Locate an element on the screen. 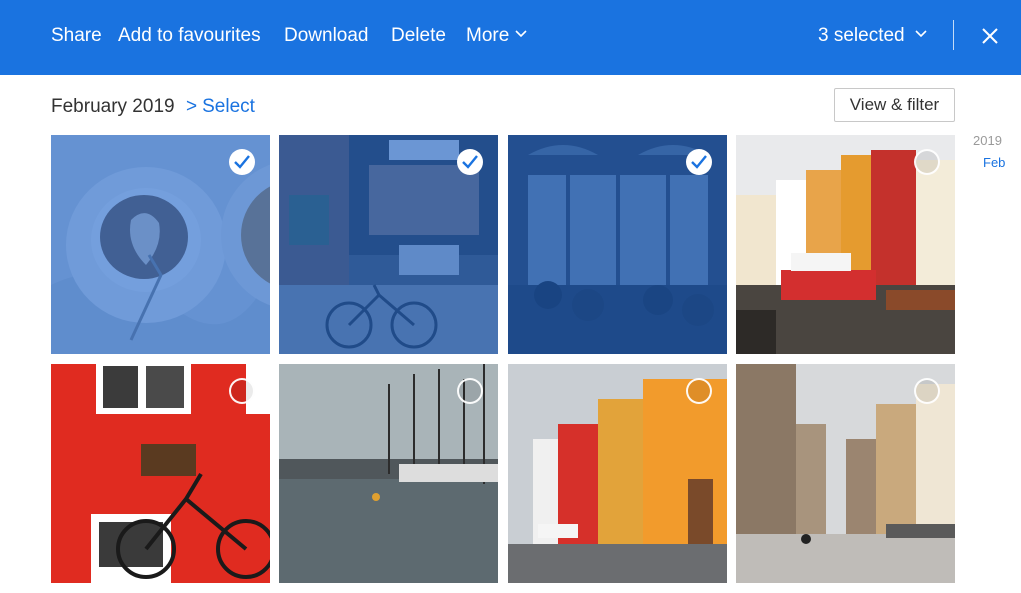 Image resolution: width=1021 pixels, height=593 pixels. delete-button: Delete is located at coordinates (418, 36).